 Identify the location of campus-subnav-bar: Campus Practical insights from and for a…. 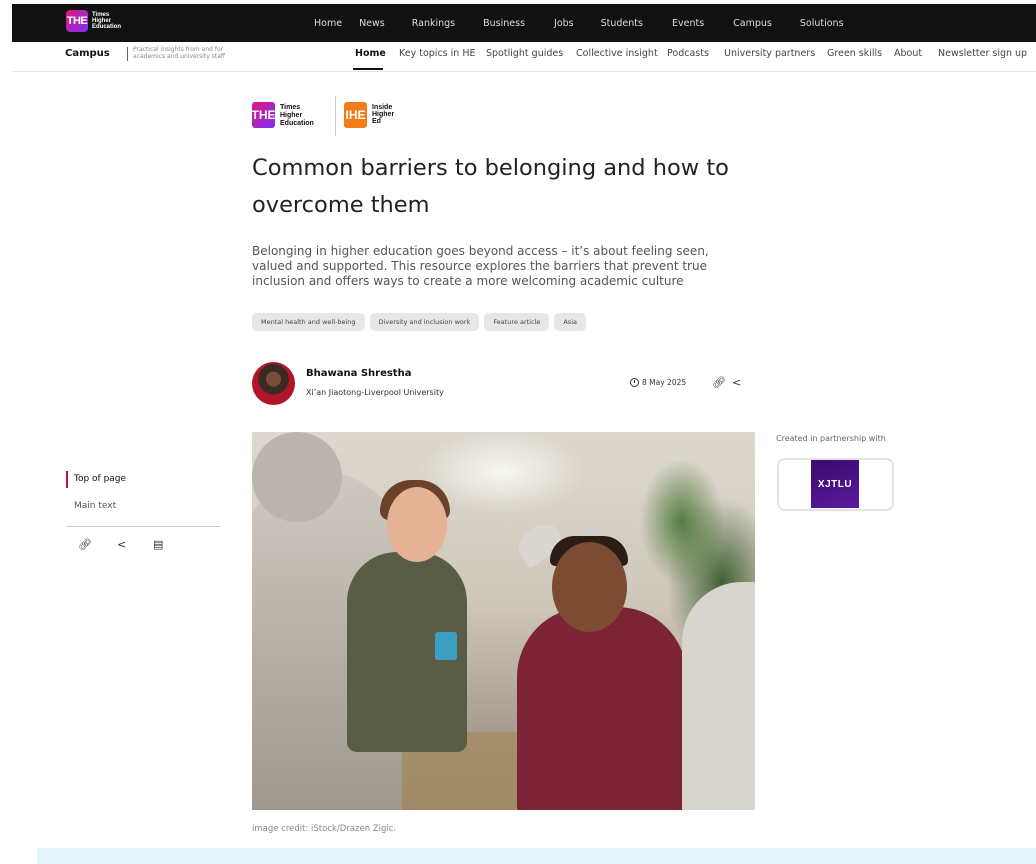
(524, 57).